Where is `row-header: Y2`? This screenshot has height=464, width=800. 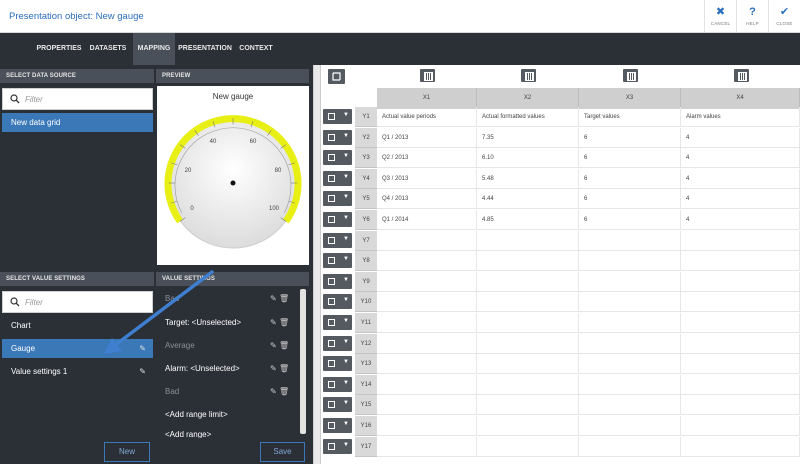
row-header: Y2 is located at coordinates (366, 137).